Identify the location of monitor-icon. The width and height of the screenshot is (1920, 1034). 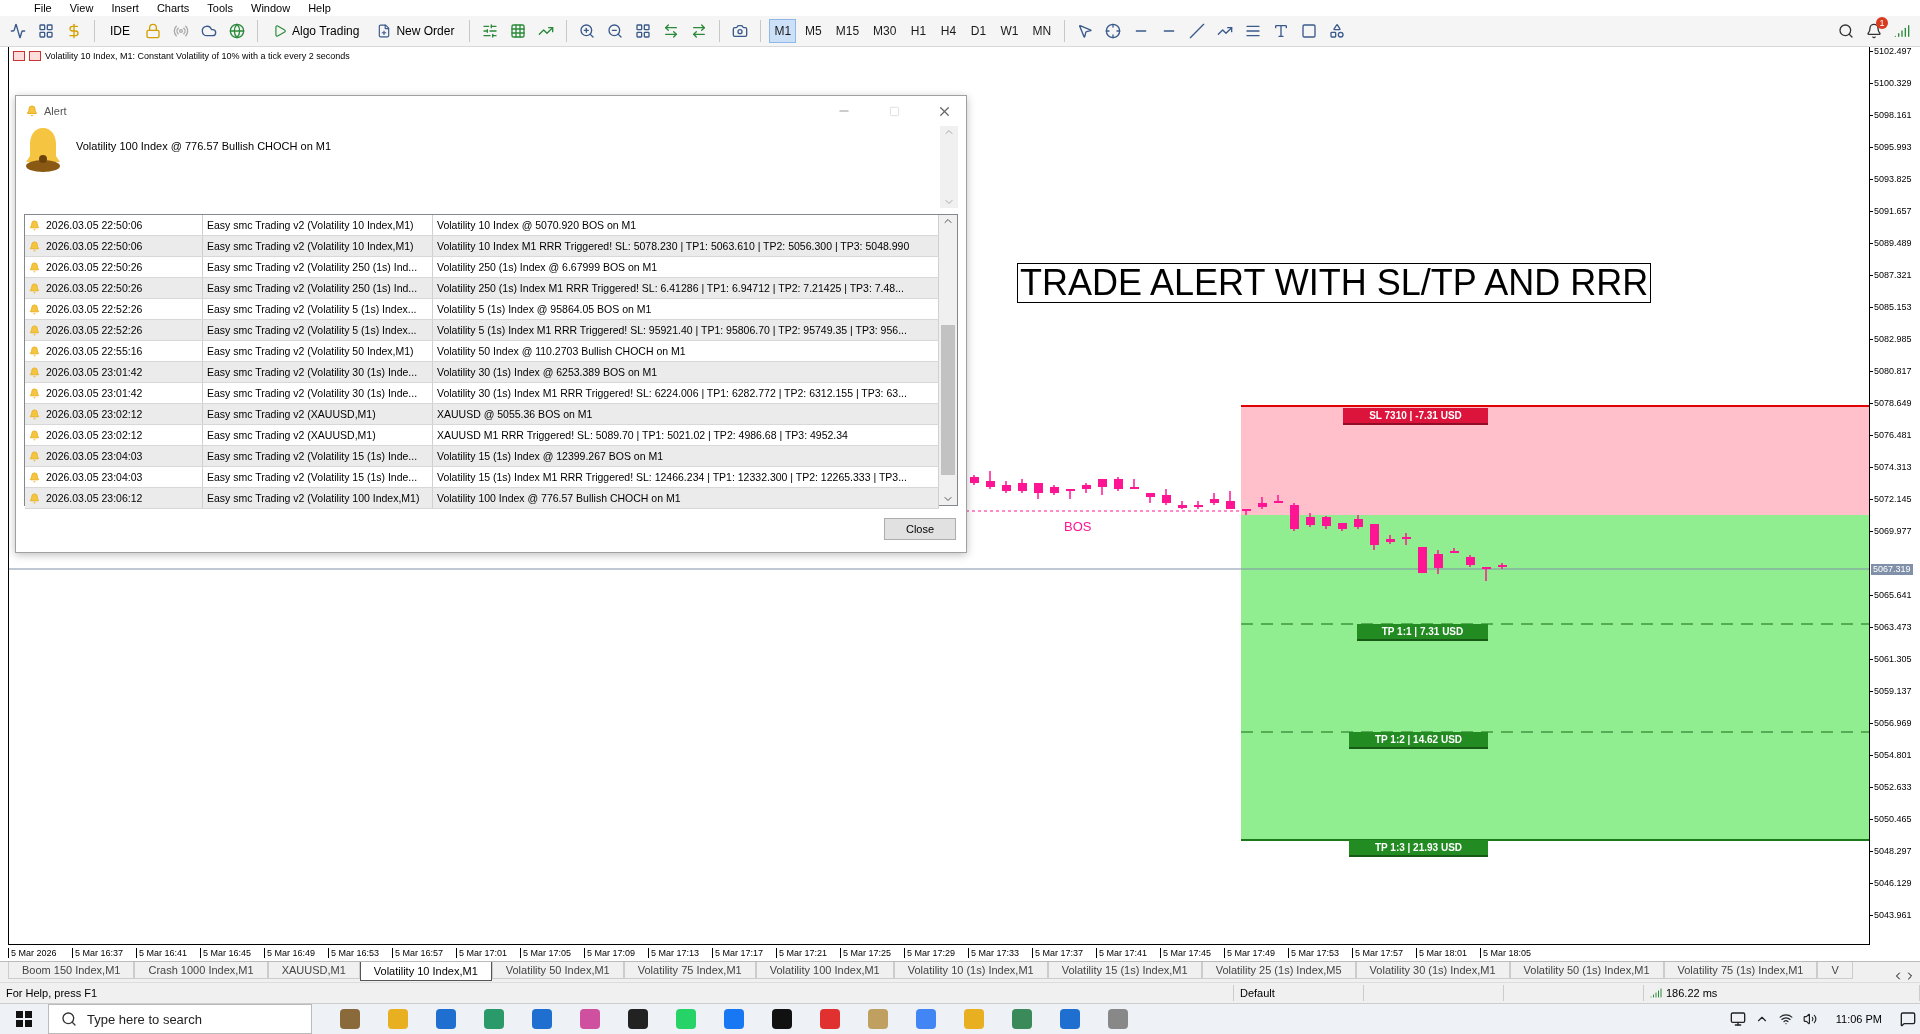
(1737, 1019).